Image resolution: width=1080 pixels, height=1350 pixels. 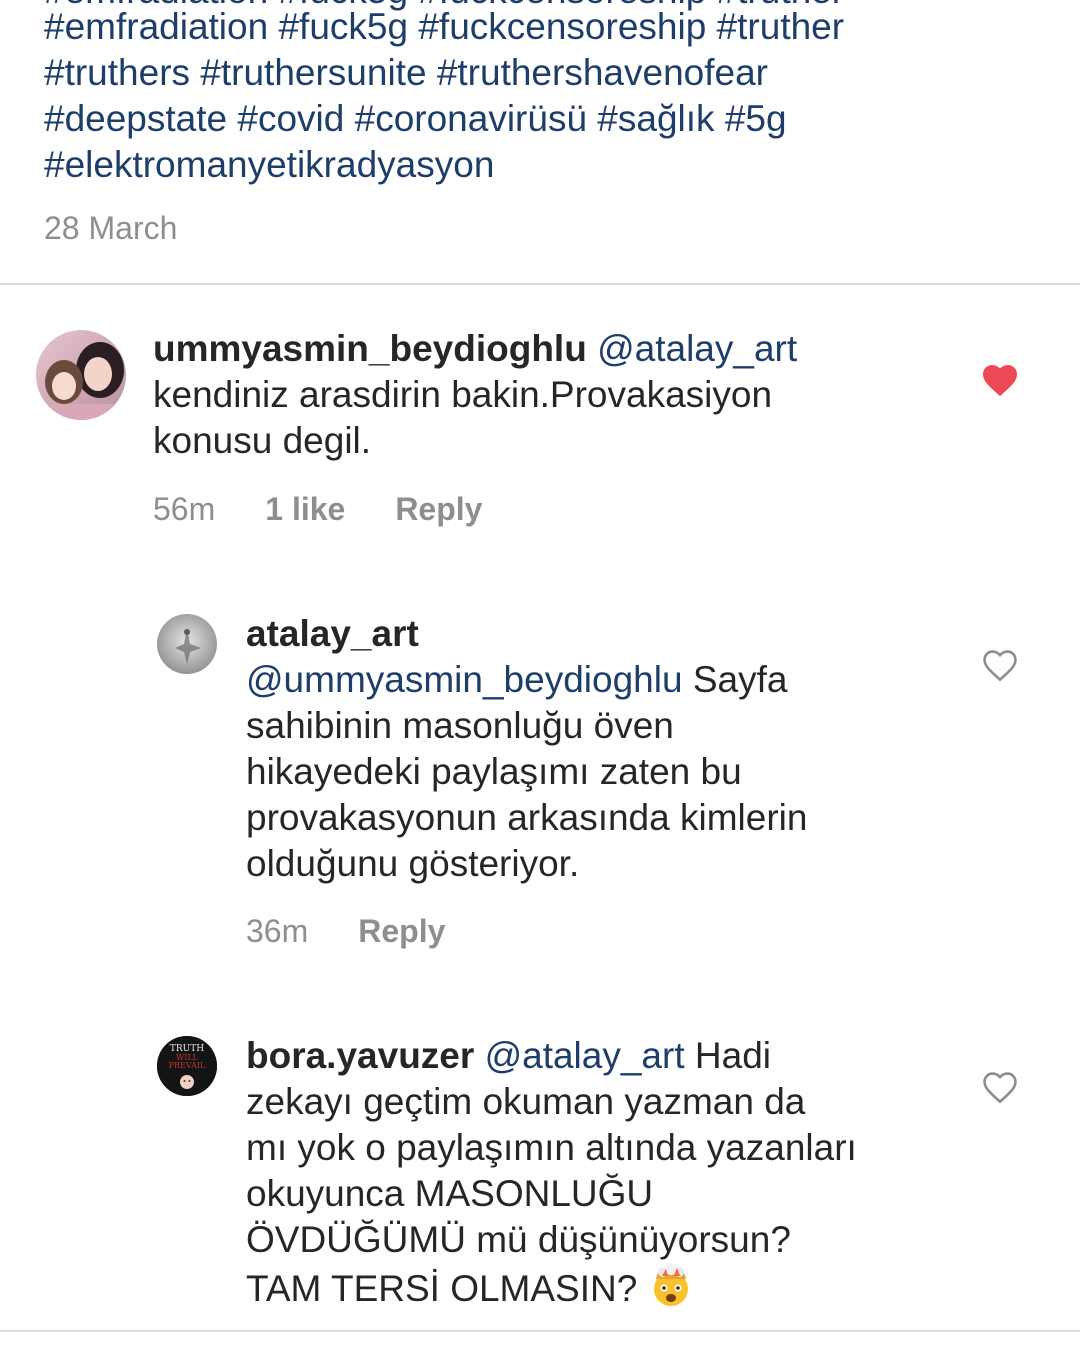 What do you see at coordinates (111, 228) in the screenshot?
I see `post-date: 28 March` at bounding box center [111, 228].